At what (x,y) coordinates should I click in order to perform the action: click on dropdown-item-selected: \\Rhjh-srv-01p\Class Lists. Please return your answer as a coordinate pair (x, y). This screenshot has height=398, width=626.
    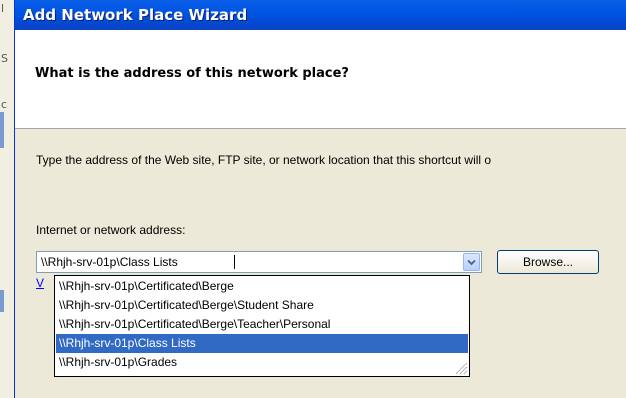
    Looking at the image, I should click on (262, 343).